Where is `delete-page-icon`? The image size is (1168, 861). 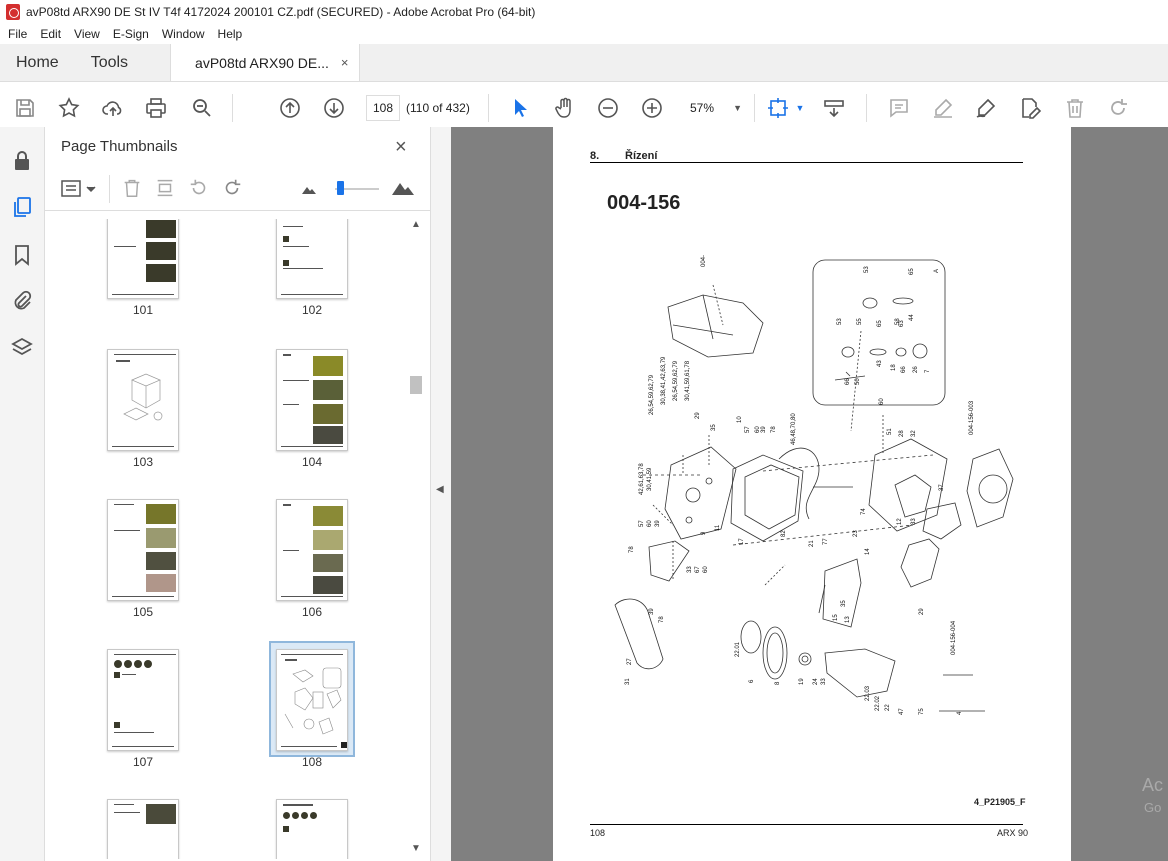 delete-page-icon is located at coordinates (132, 190).